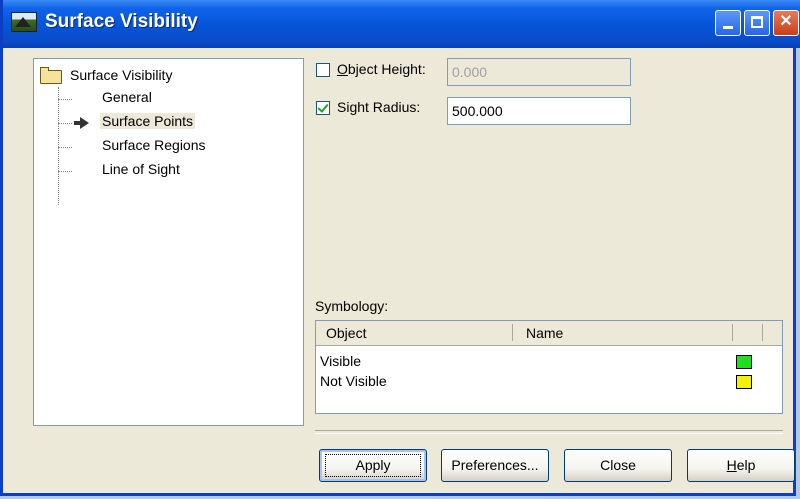 This screenshot has width=800, height=499. I want to click on table-row: Not Visible, so click(550, 382).